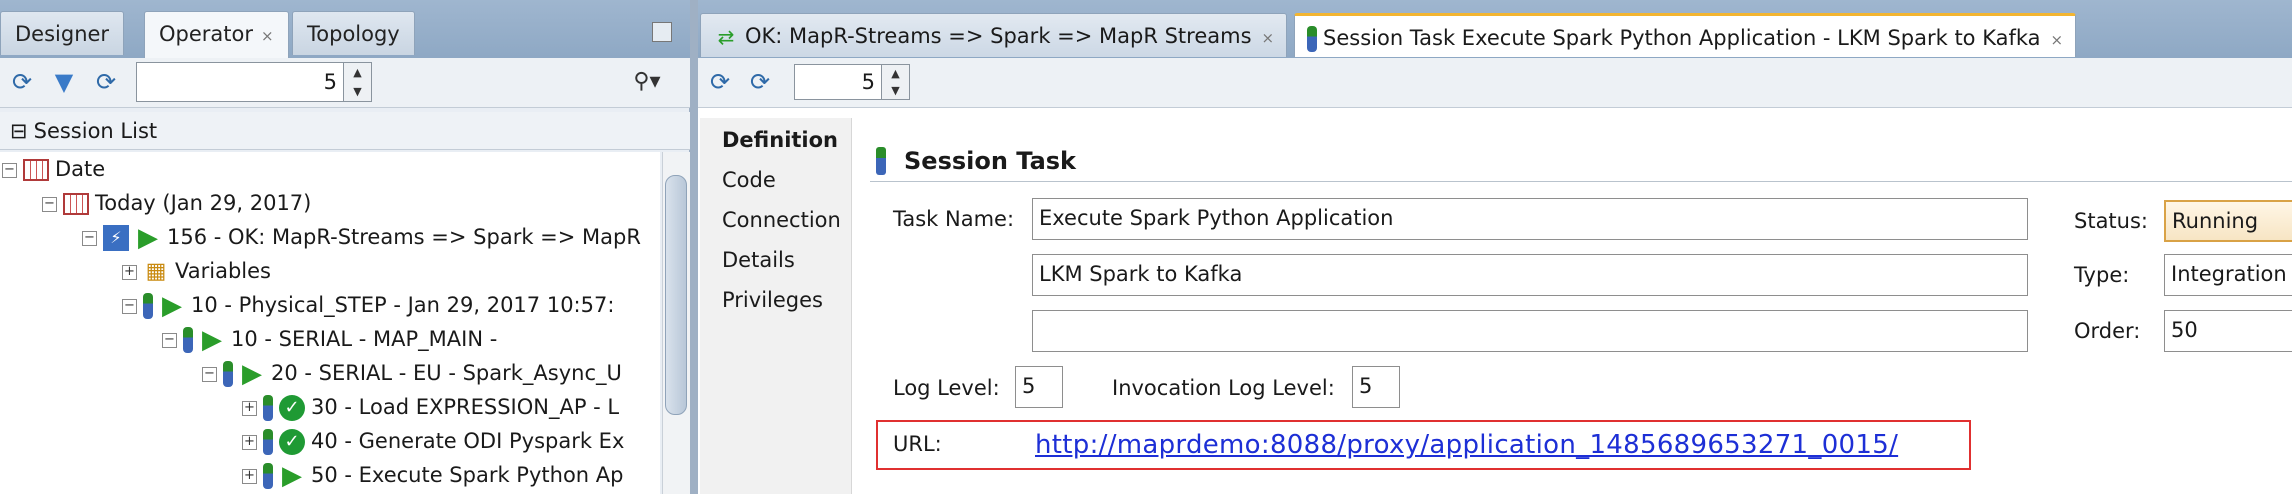 The height and width of the screenshot is (494, 2292). What do you see at coordinates (196, 271) in the screenshot?
I see `tree-item-variables: + ▦ Variables` at bounding box center [196, 271].